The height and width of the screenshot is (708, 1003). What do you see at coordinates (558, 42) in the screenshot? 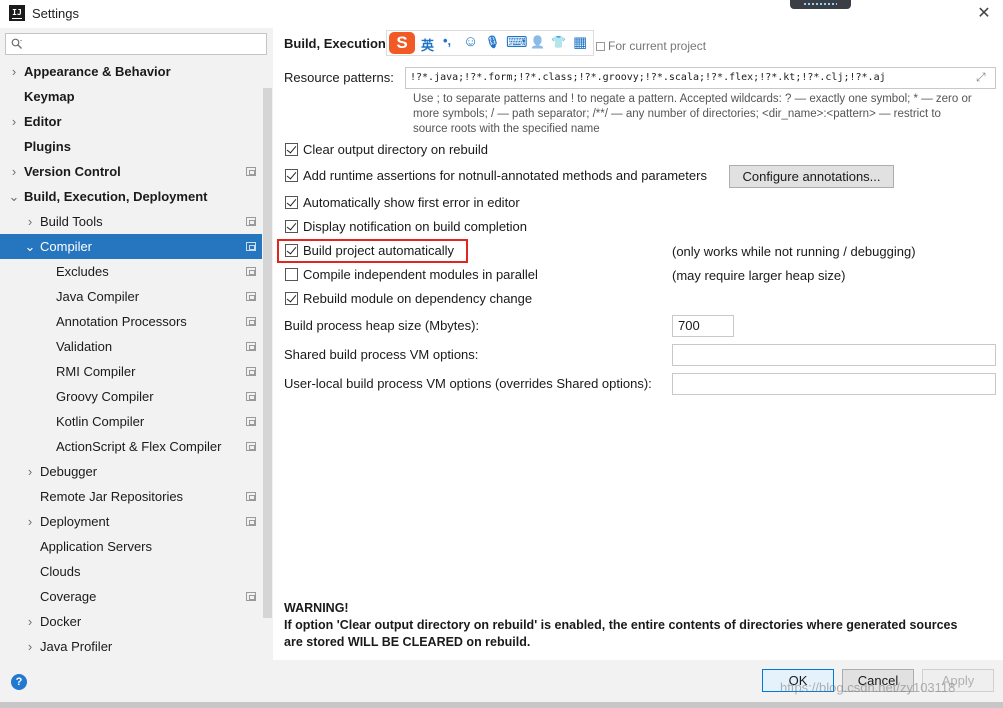
I see `ime-skin-icon: 👕` at bounding box center [558, 42].